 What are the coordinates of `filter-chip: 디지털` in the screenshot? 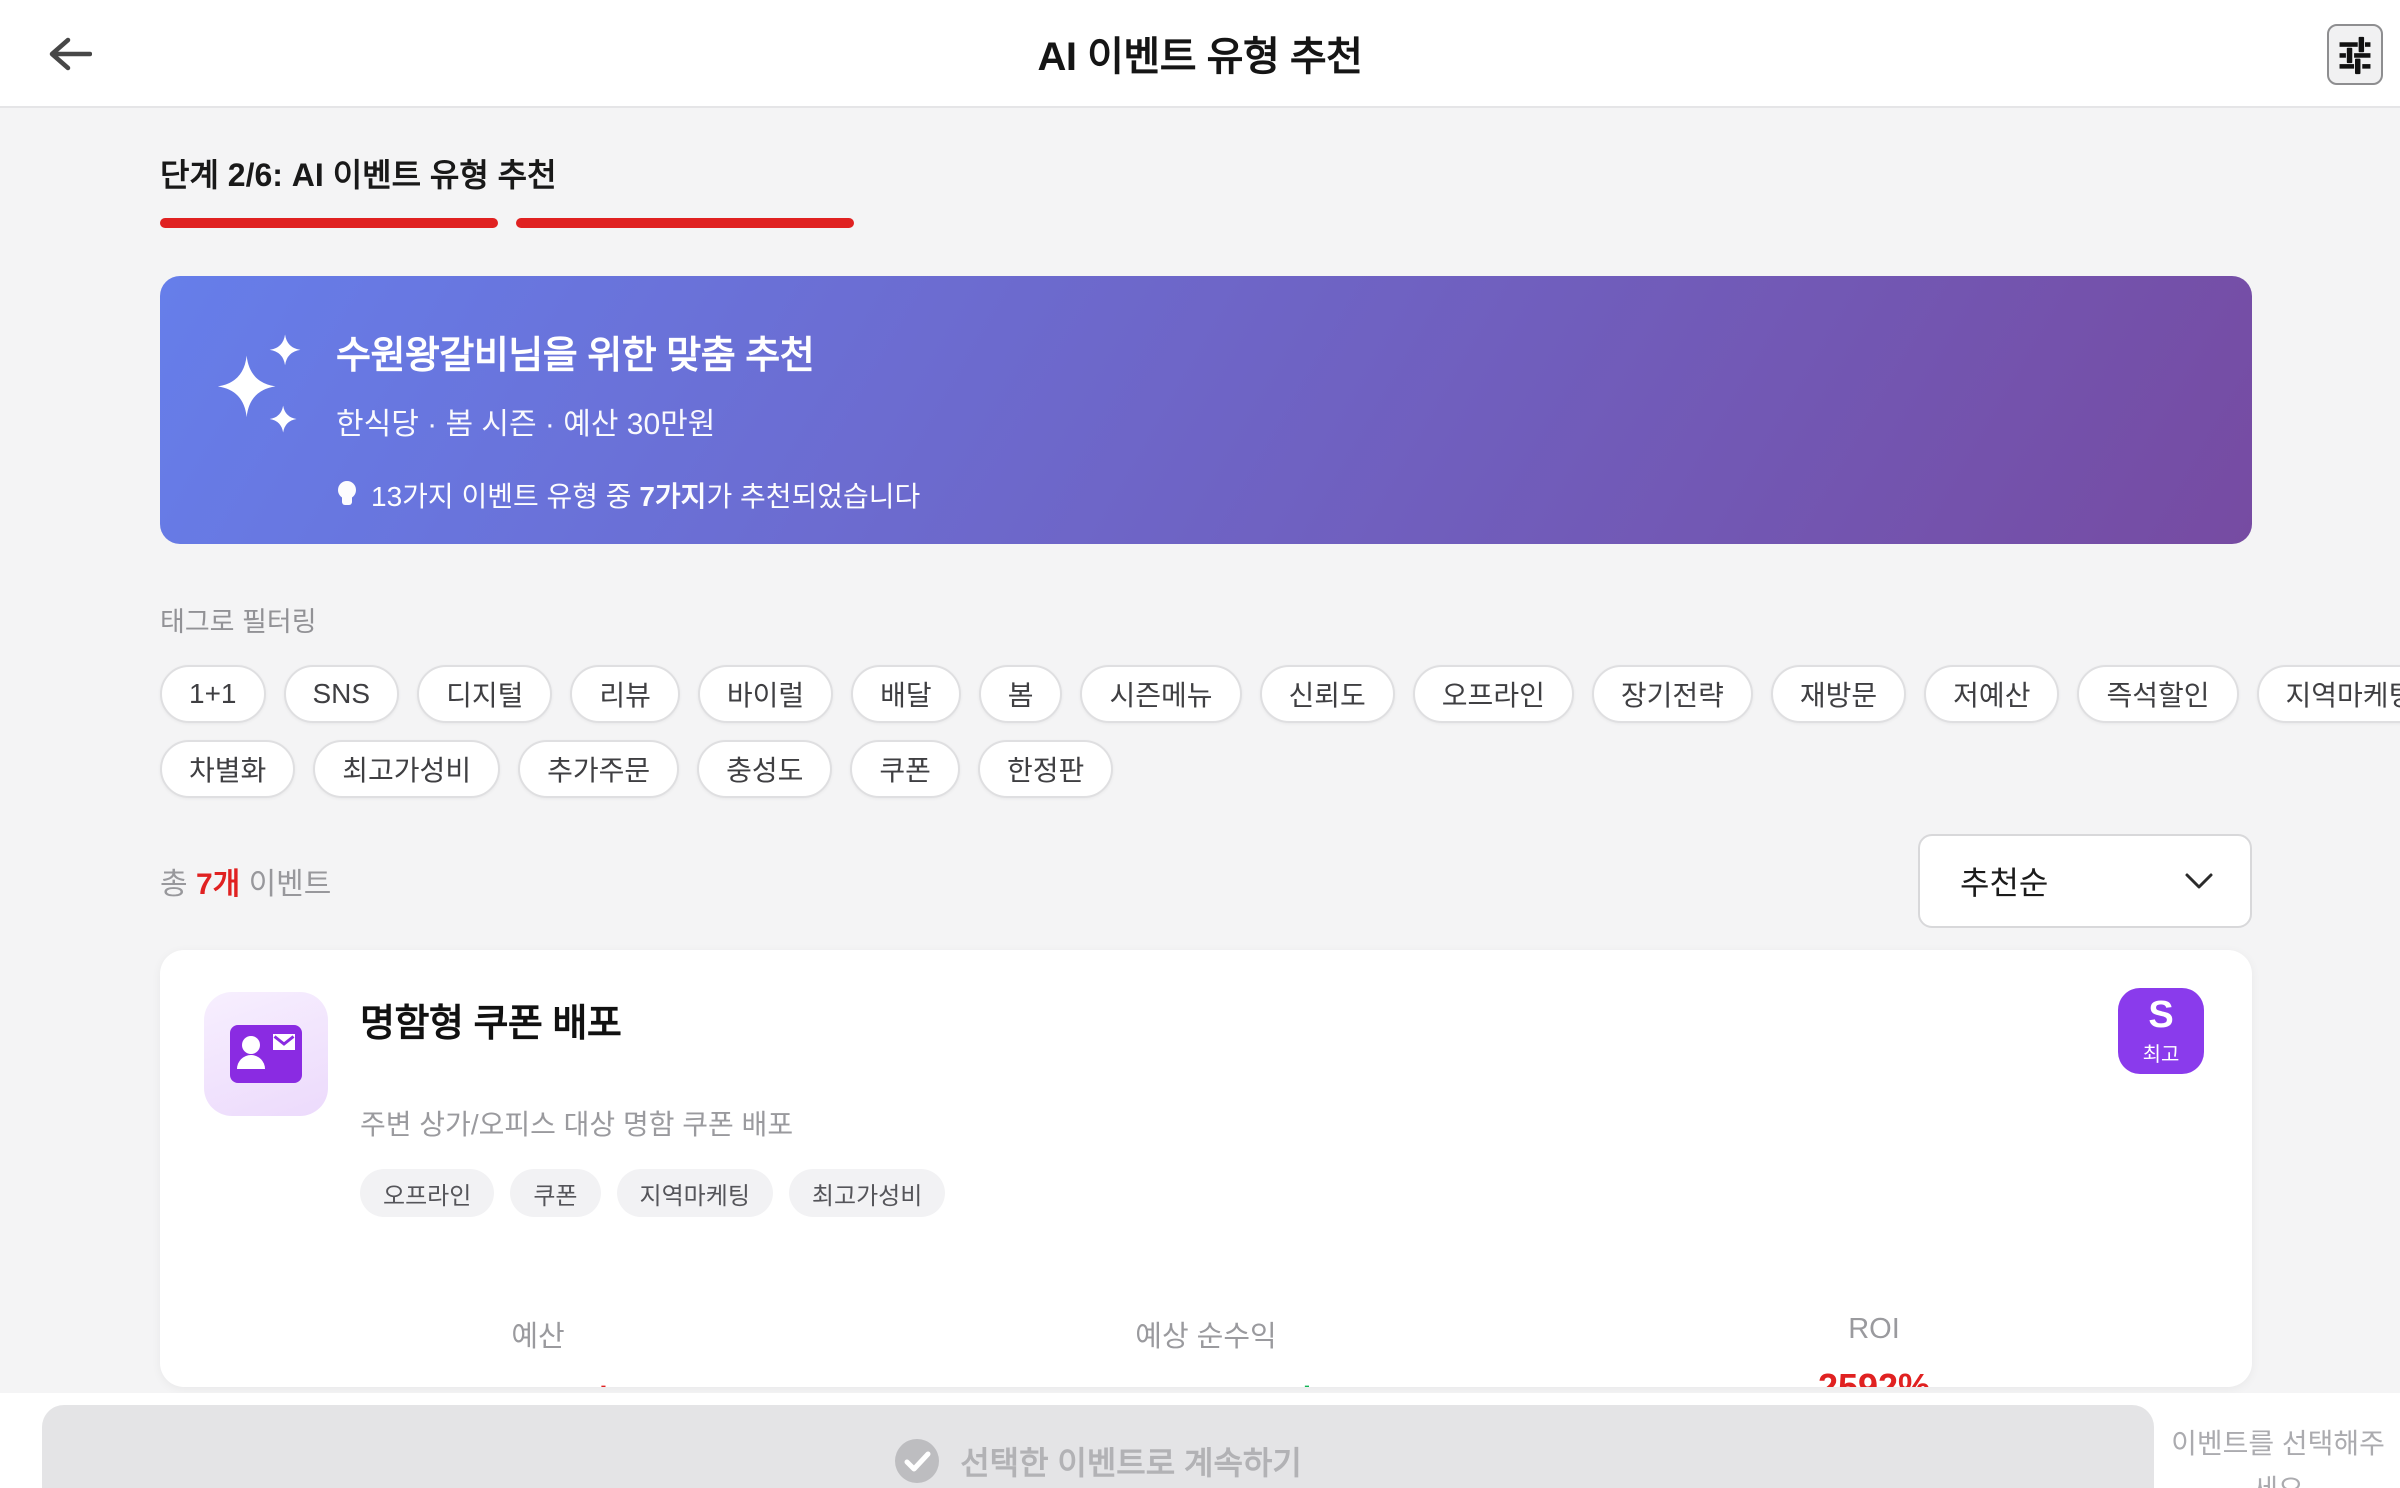 It's located at (485, 694).